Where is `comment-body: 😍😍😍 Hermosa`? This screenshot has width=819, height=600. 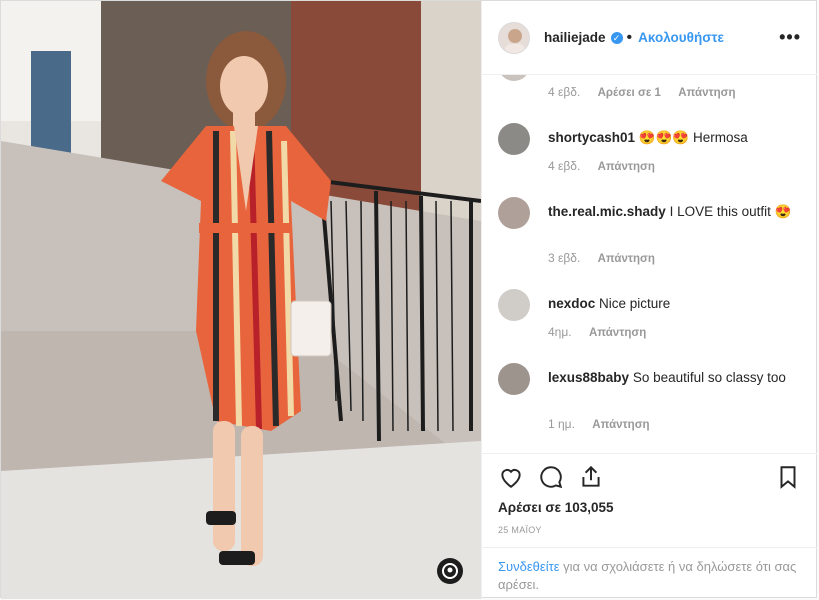 comment-body: 😍😍😍 Hermosa is located at coordinates (693, 137).